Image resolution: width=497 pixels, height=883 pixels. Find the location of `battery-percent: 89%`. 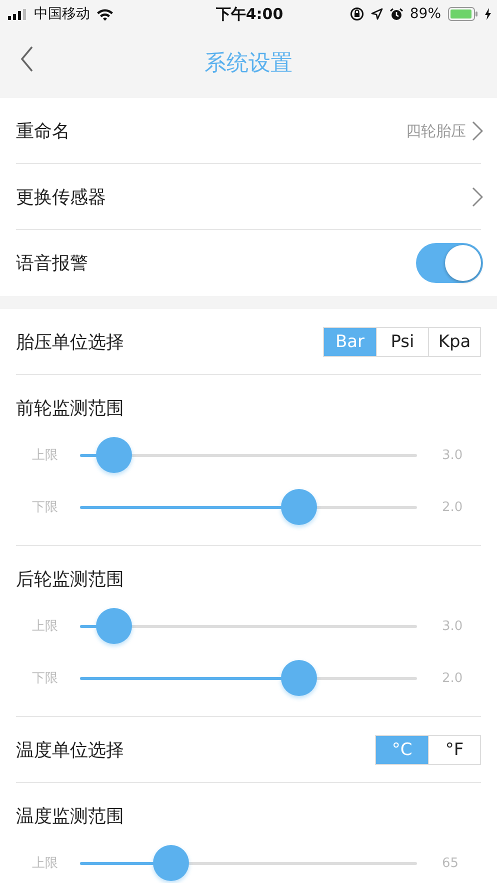

battery-percent: 89% is located at coordinates (425, 14).